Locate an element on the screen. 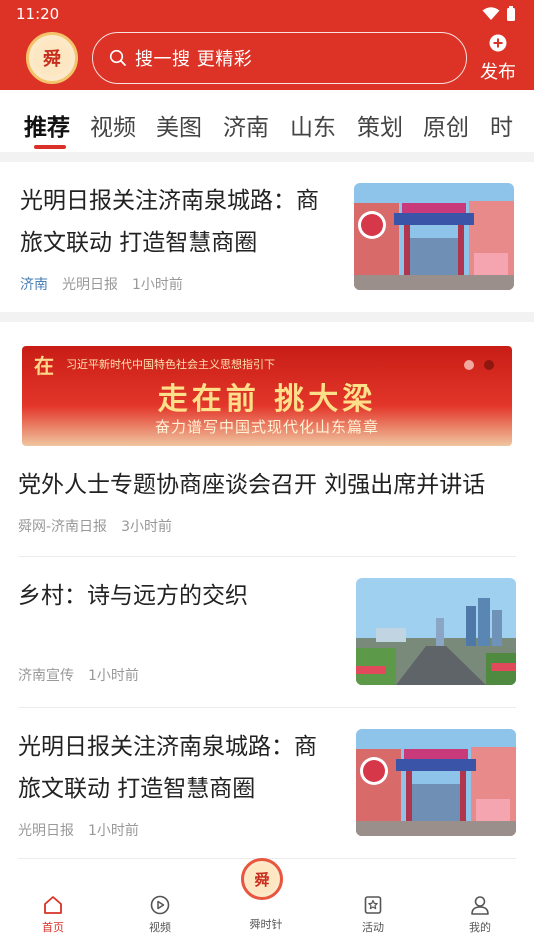  nav-mine: 我的 is located at coordinates (480, 914).